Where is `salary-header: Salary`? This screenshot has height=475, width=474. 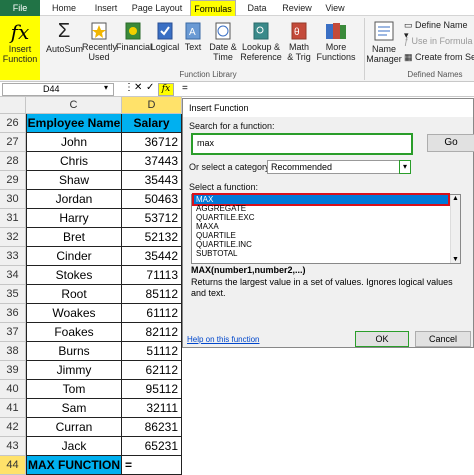 salary-header: Salary is located at coordinates (152, 123).